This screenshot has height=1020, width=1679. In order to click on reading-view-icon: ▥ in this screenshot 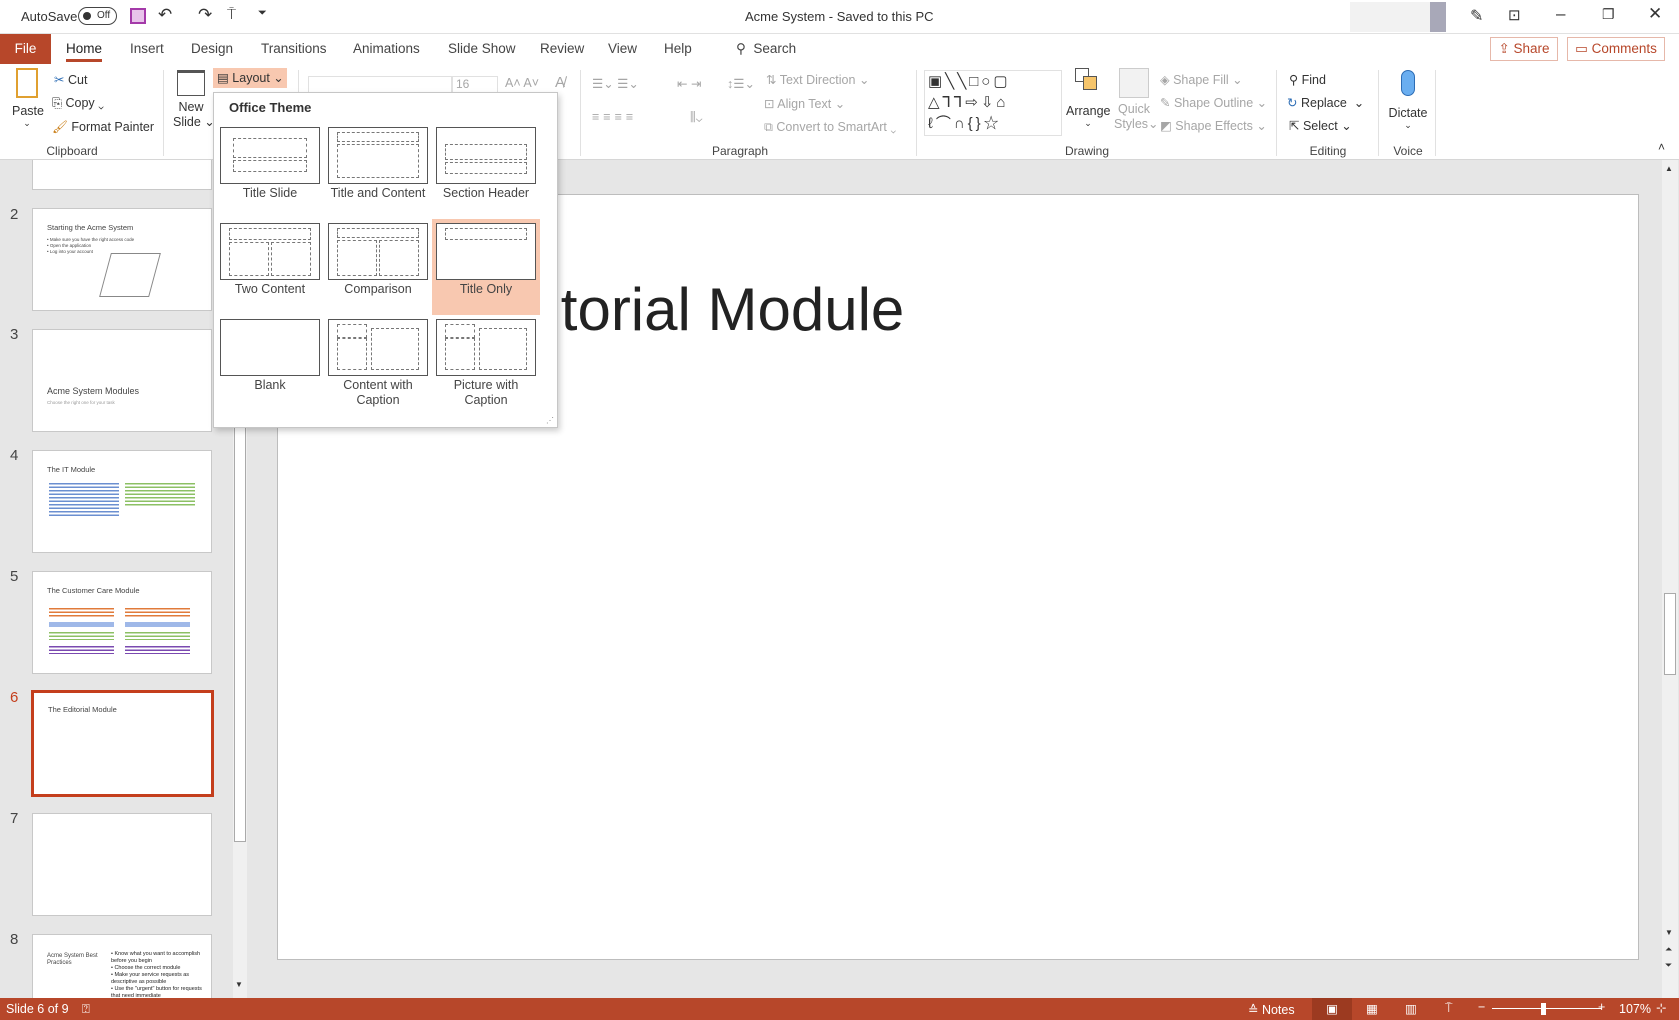, I will do `click(1411, 1008)`.